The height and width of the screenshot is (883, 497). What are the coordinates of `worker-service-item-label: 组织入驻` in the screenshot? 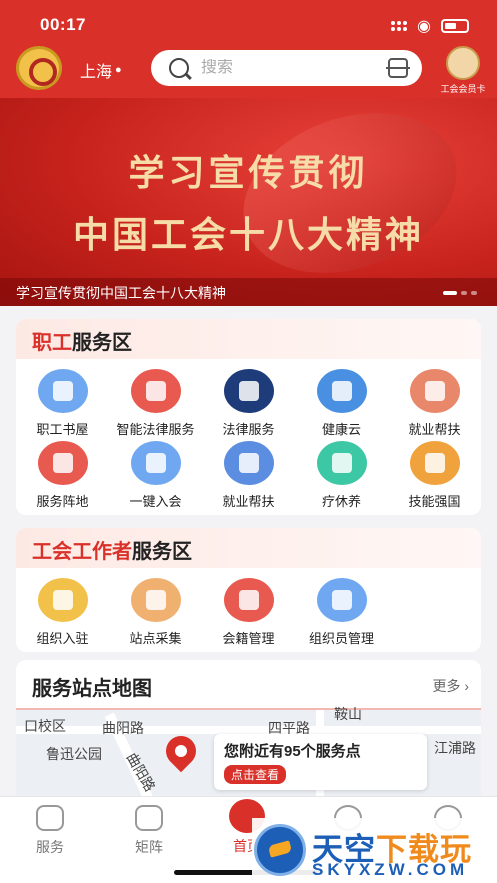 It's located at (62, 638).